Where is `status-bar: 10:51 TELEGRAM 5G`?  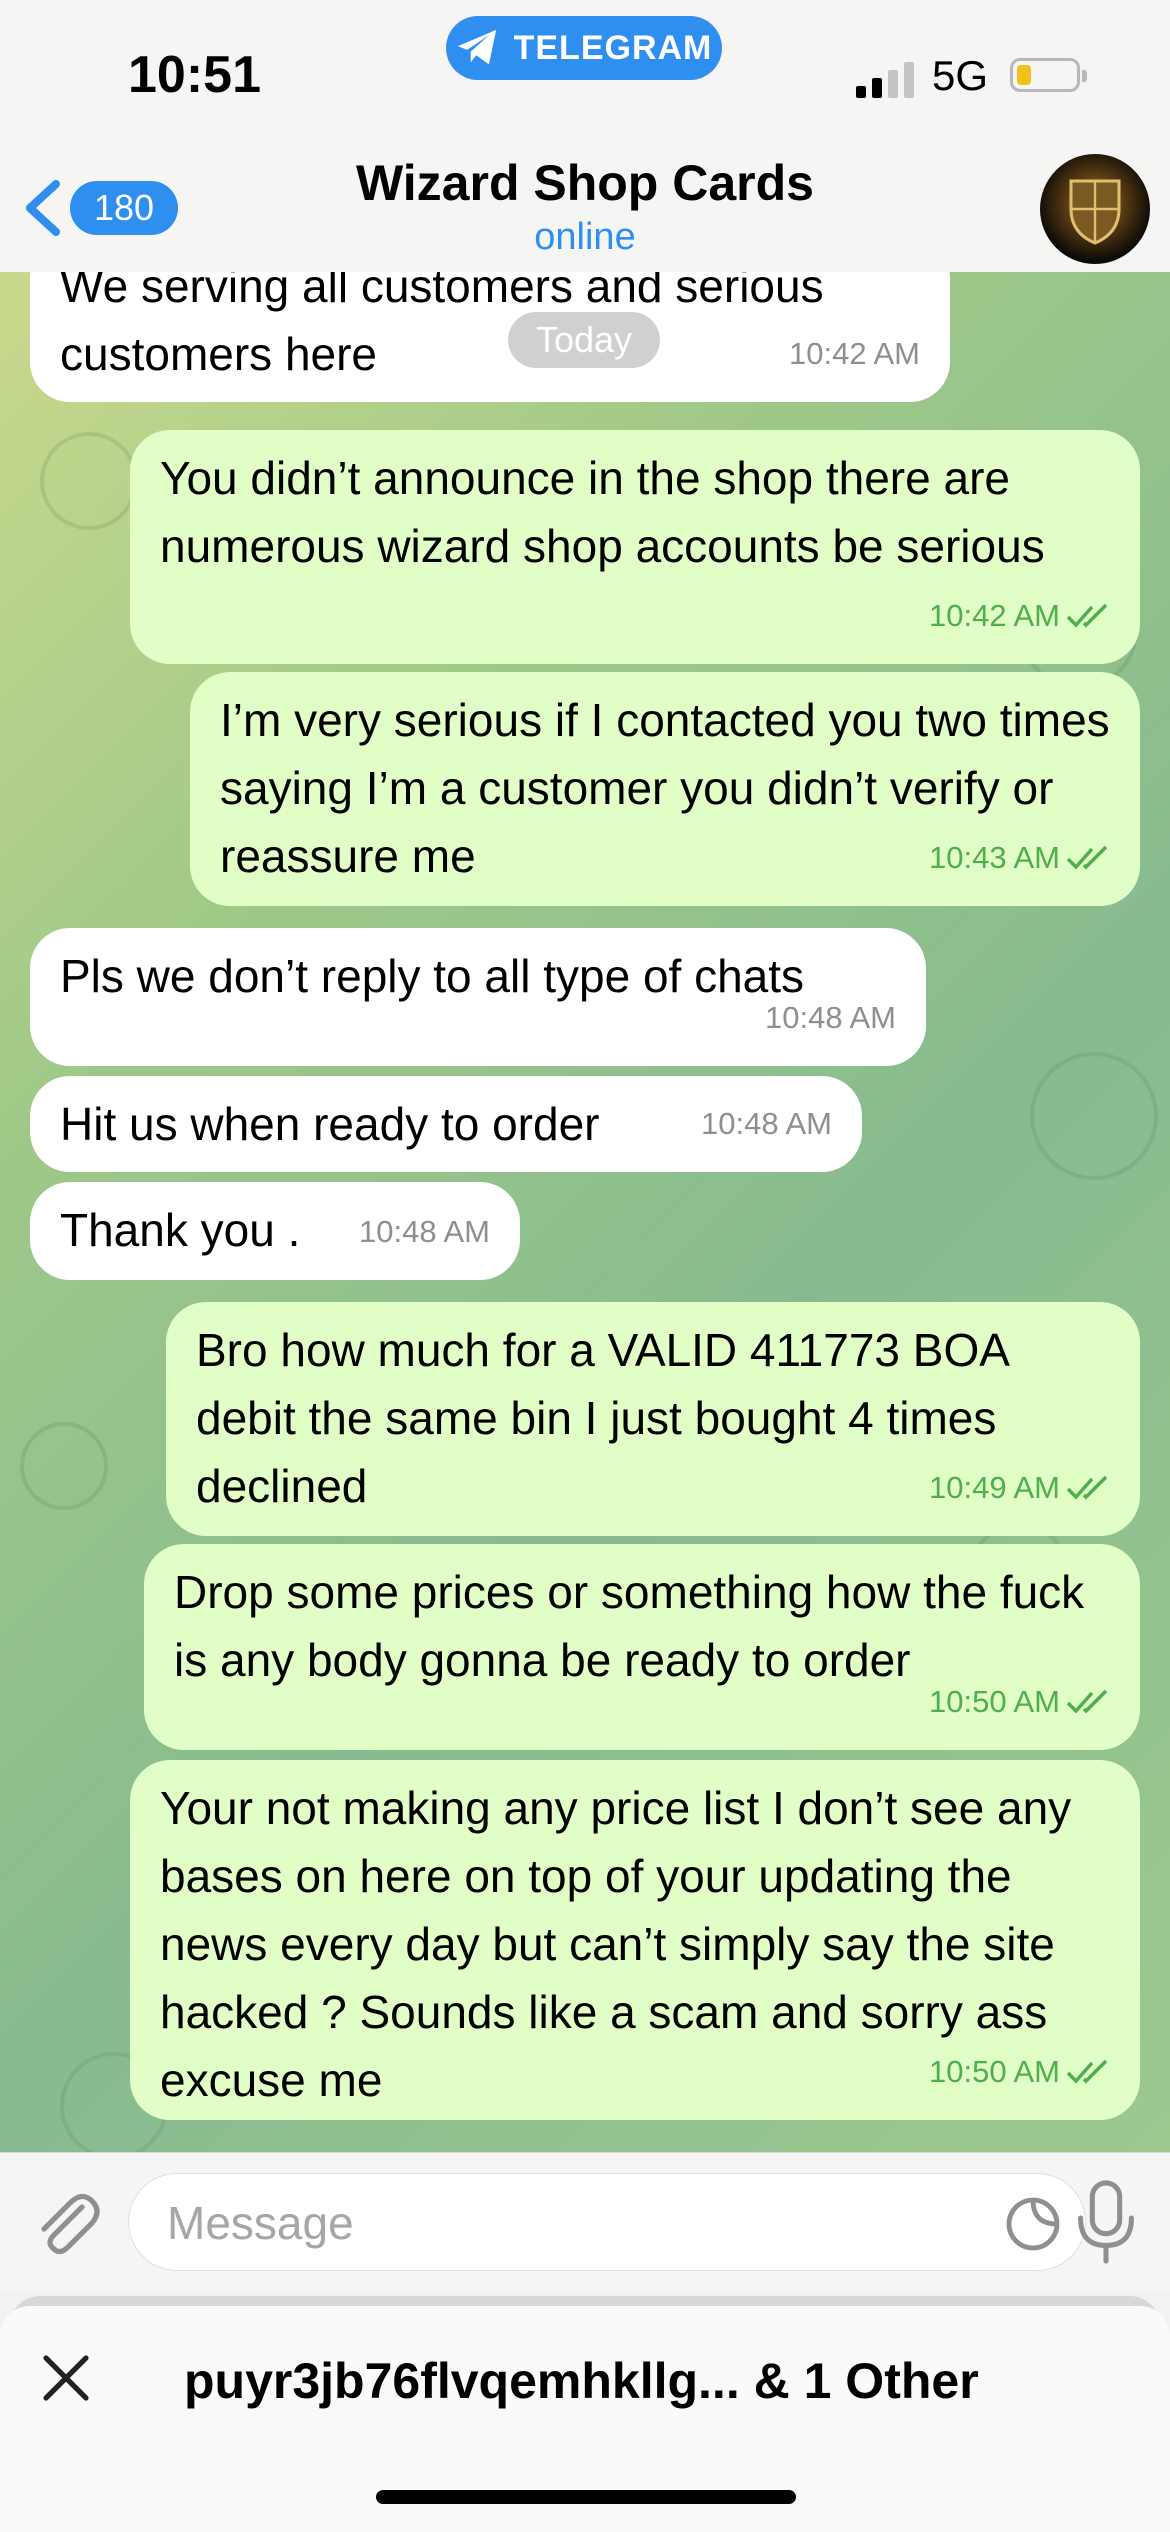 status-bar: 10:51 TELEGRAM 5G is located at coordinates (585, 70).